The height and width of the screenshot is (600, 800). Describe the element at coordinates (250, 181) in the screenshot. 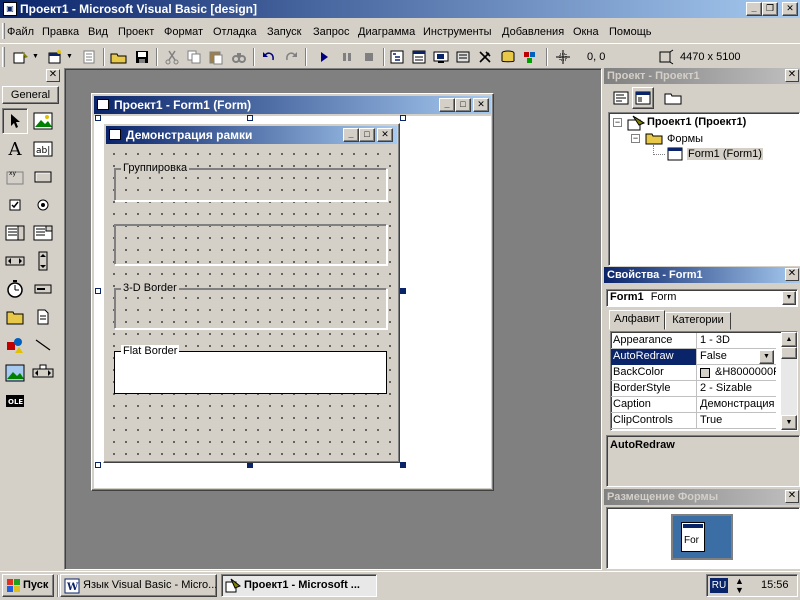

I see `frame-grouping: Группировка` at that location.